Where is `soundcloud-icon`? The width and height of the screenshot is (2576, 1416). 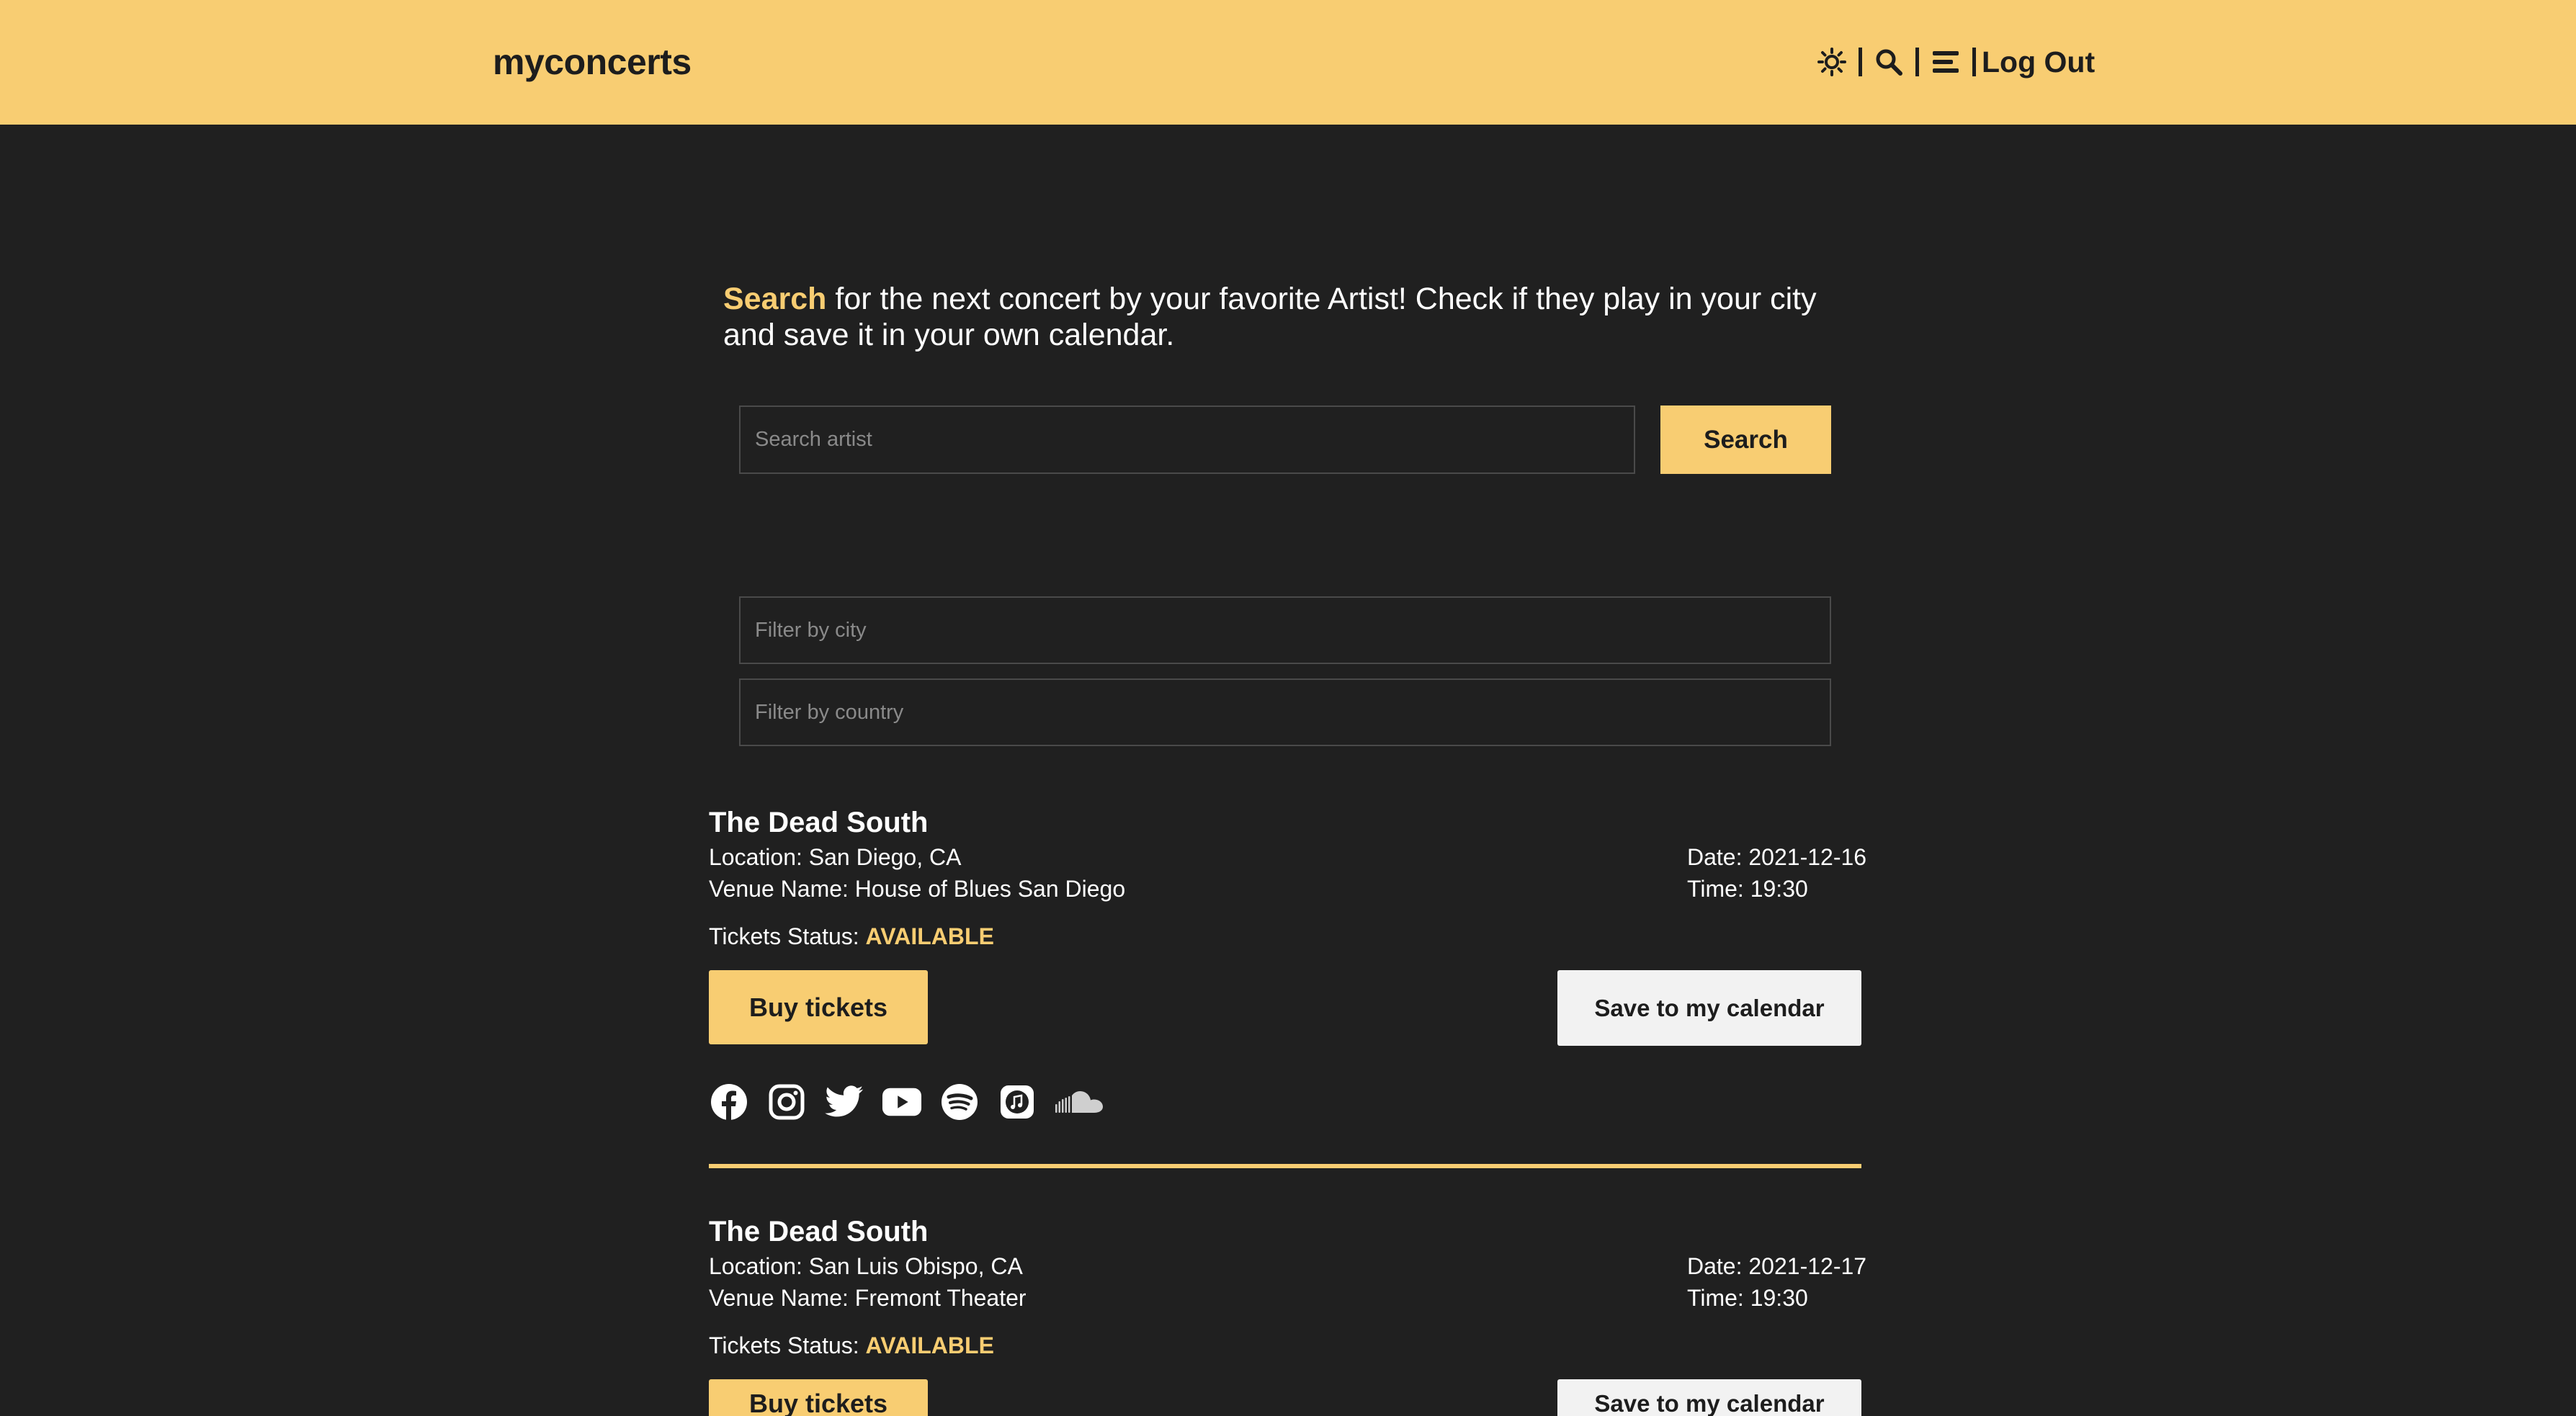
soundcloud-icon is located at coordinates (1079, 1102).